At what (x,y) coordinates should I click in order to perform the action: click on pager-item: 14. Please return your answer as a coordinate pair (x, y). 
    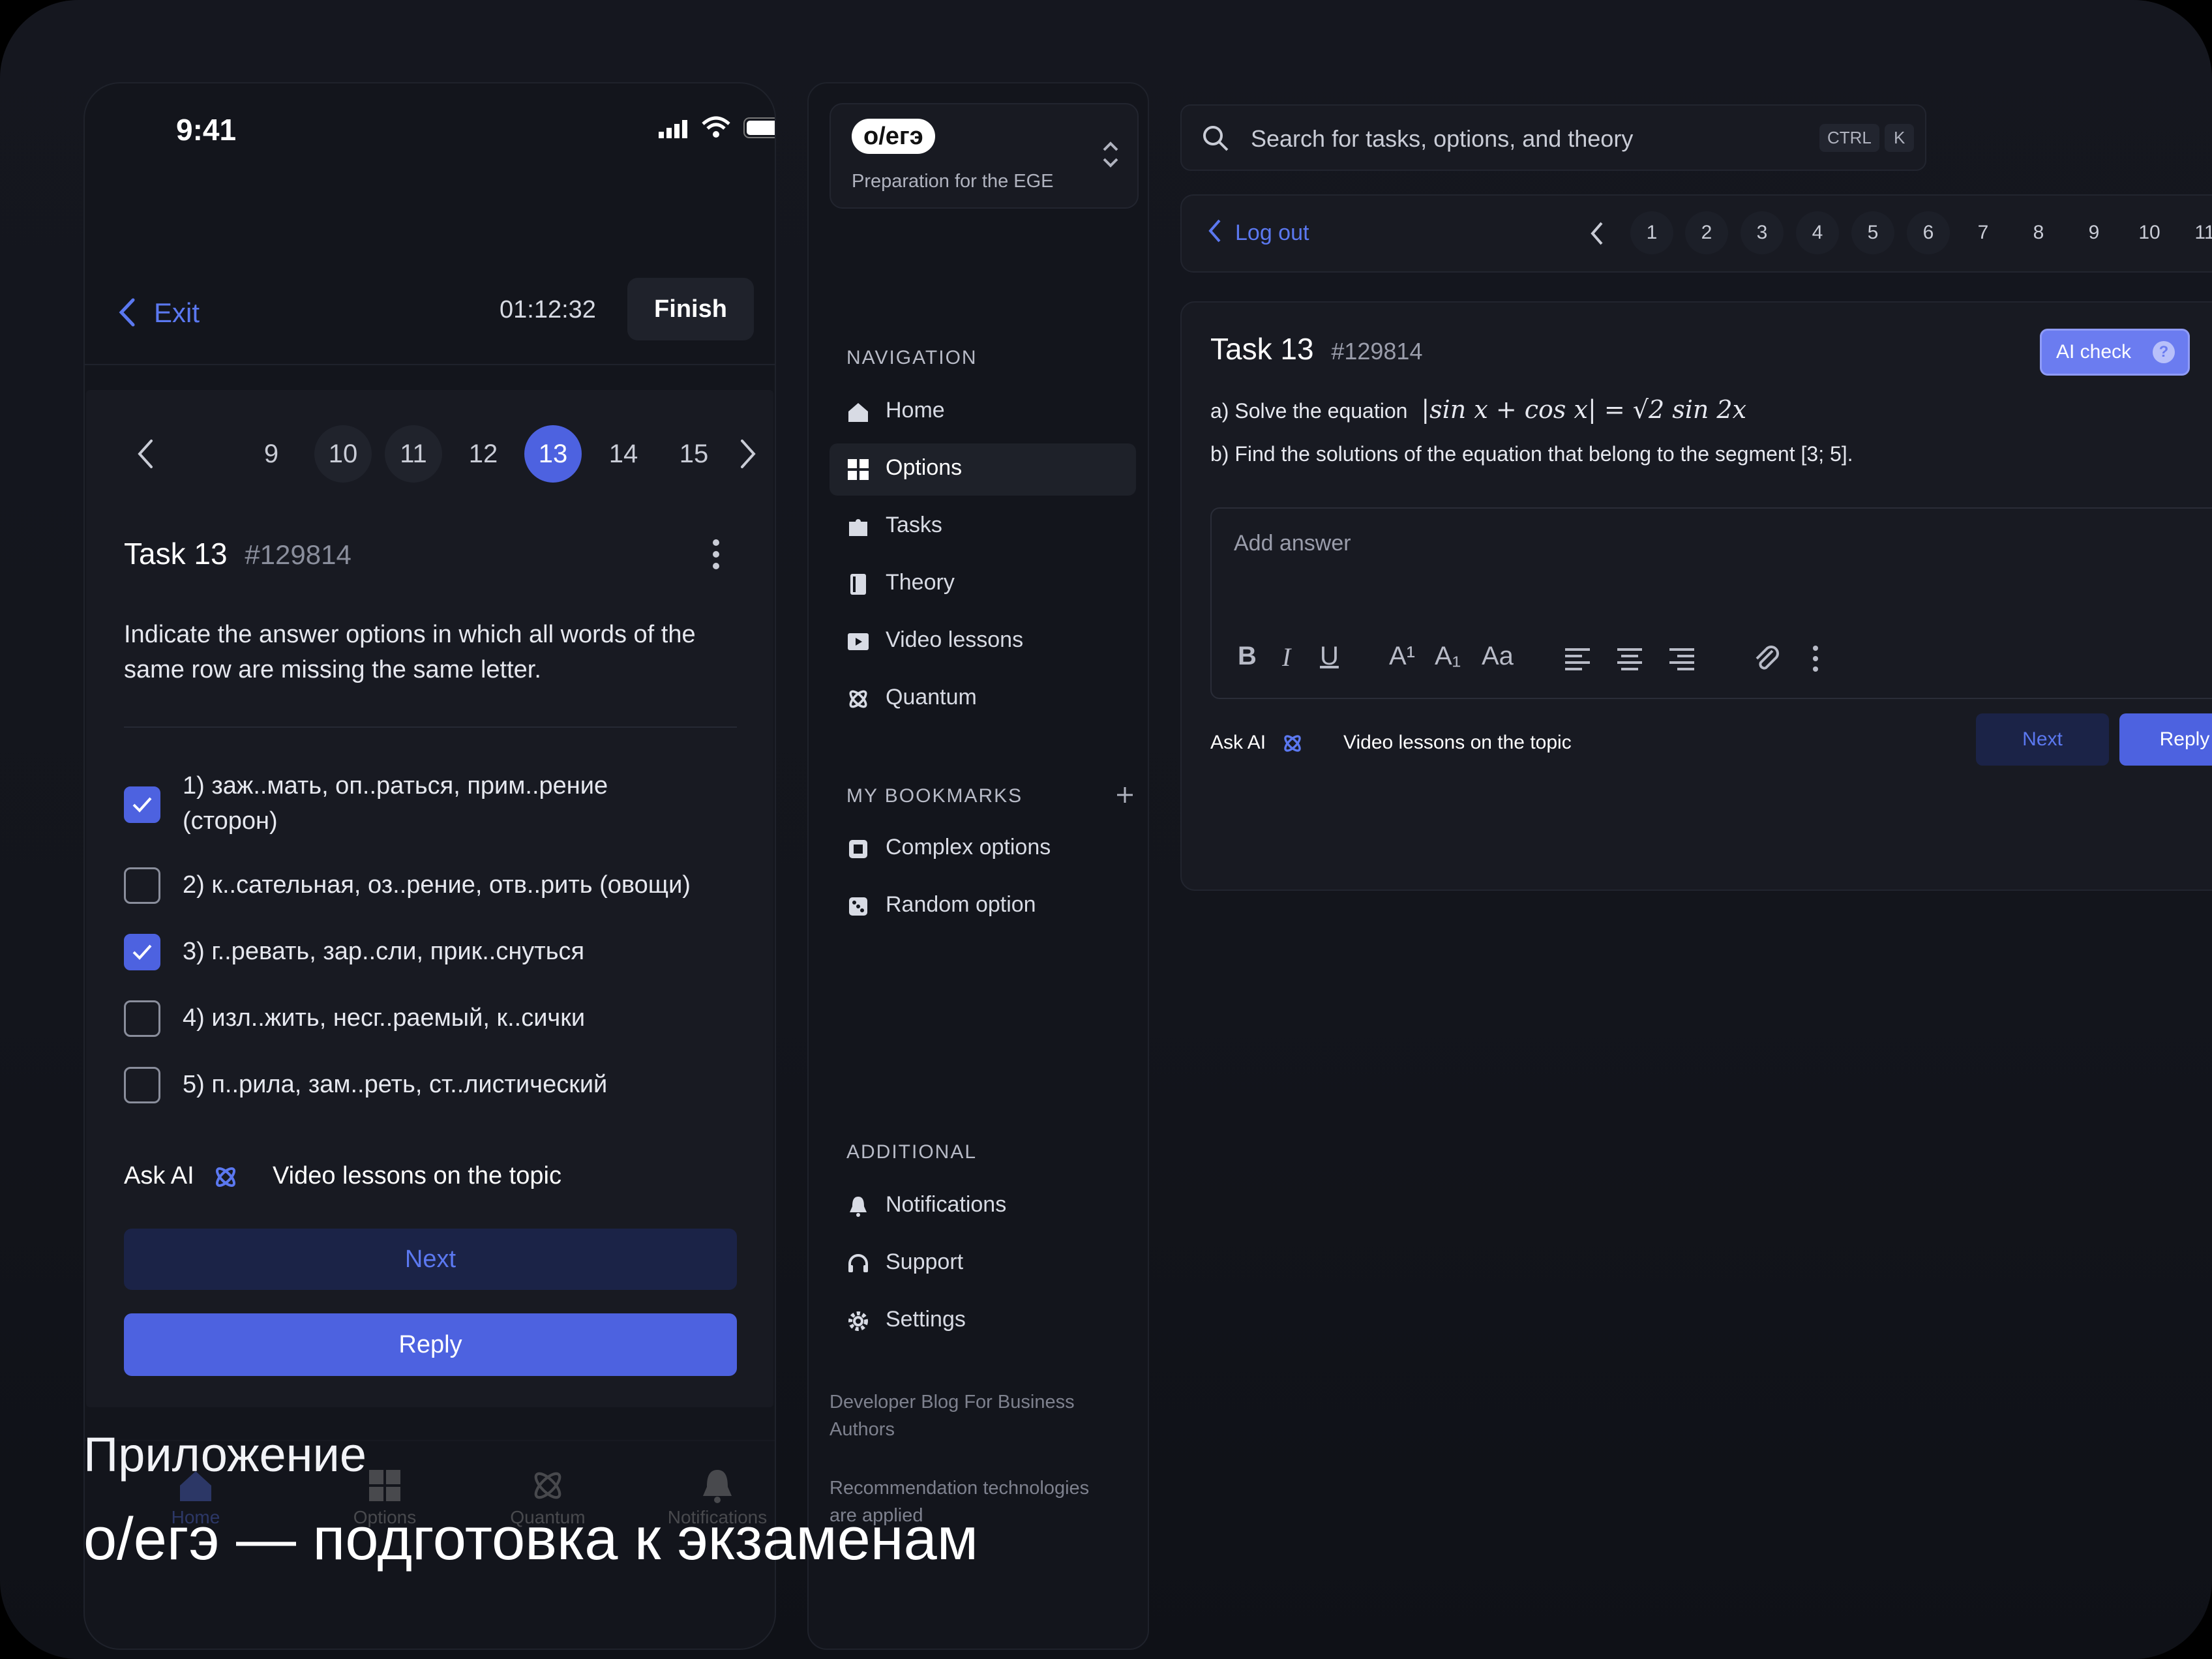
    Looking at the image, I should click on (623, 454).